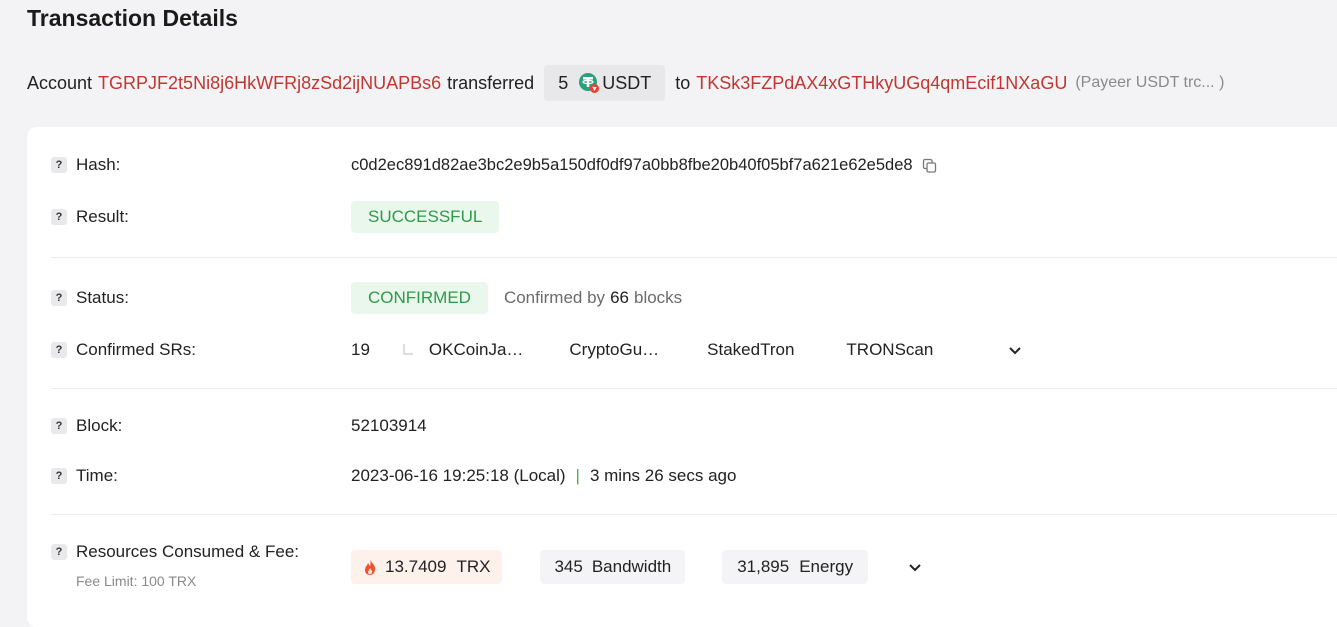 The height and width of the screenshot is (627, 1337). What do you see at coordinates (589, 83) in the screenshot?
I see `tether-icon` at bounding box center [589, 83].